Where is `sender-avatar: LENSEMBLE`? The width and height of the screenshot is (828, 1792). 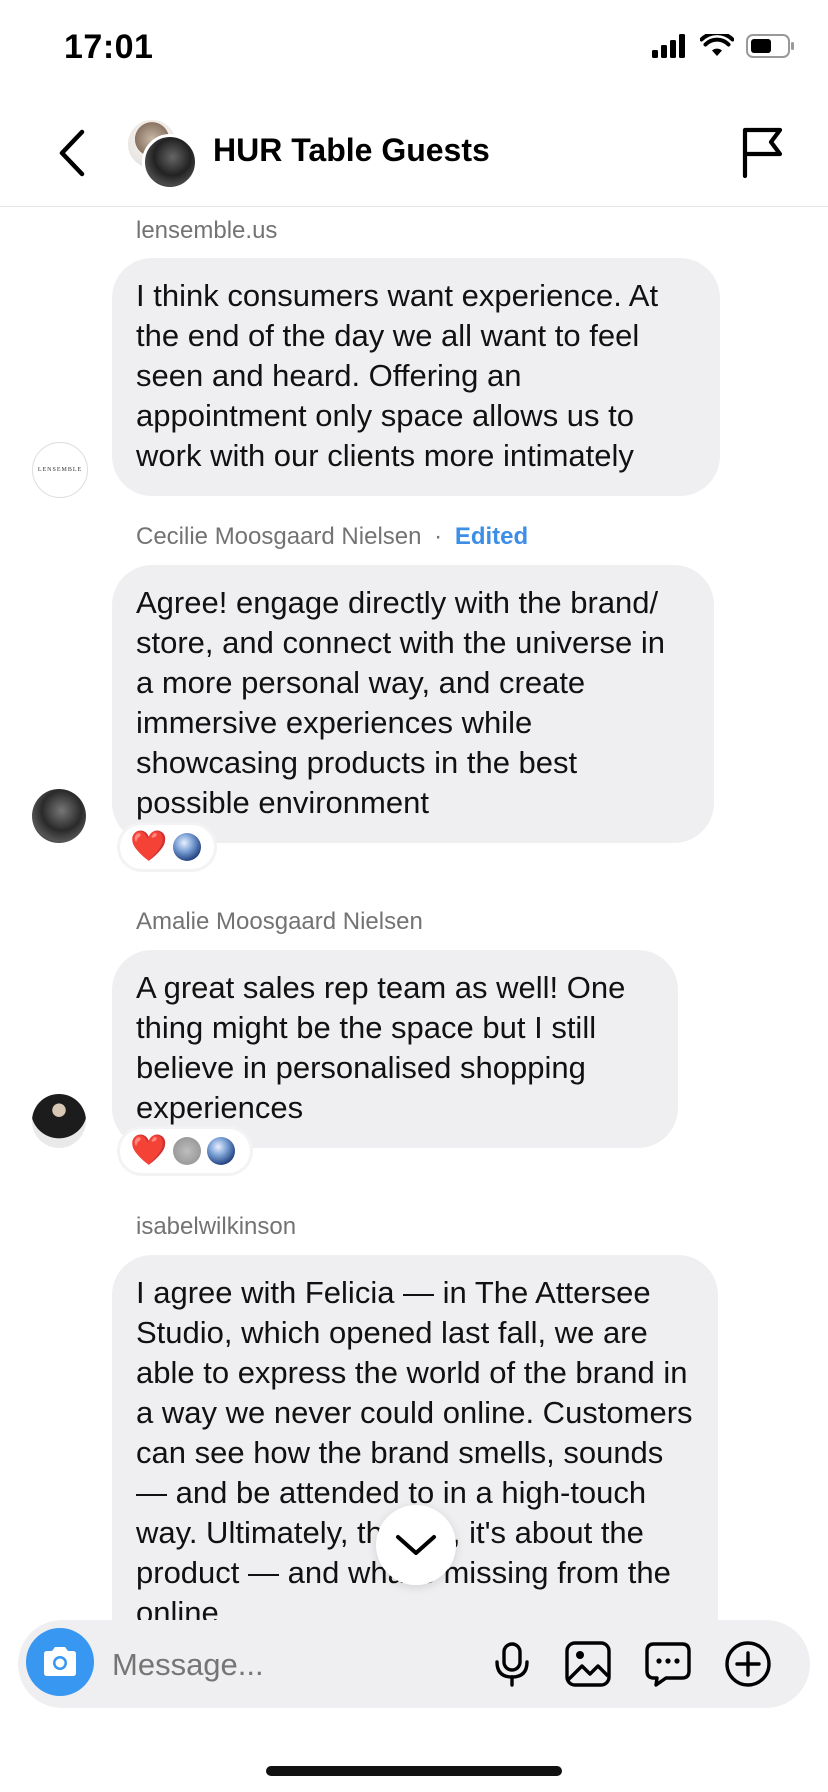
sender-avatar: LENSEMBLE is located at coordinates (60, 470).